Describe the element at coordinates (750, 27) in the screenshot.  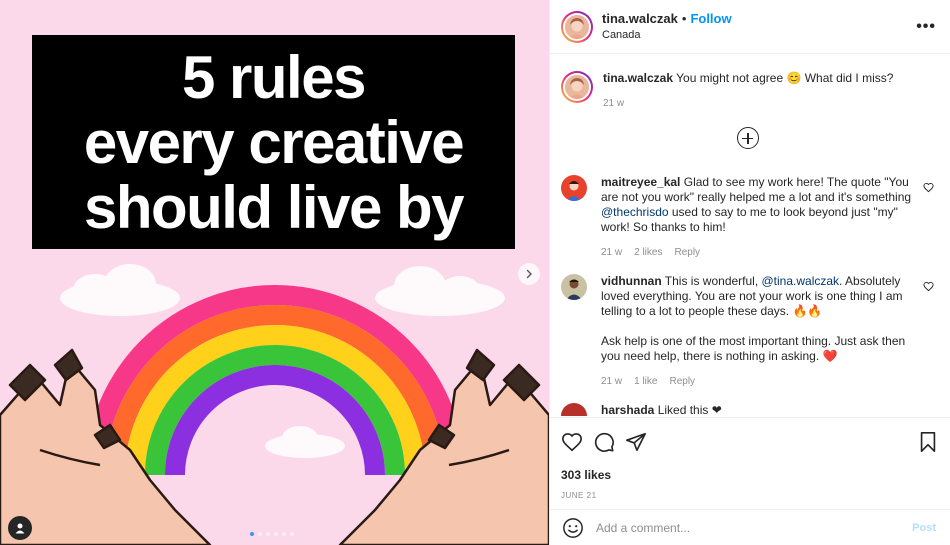
I see `post-header: tina.walczak • Follow Canada •••` at that location.